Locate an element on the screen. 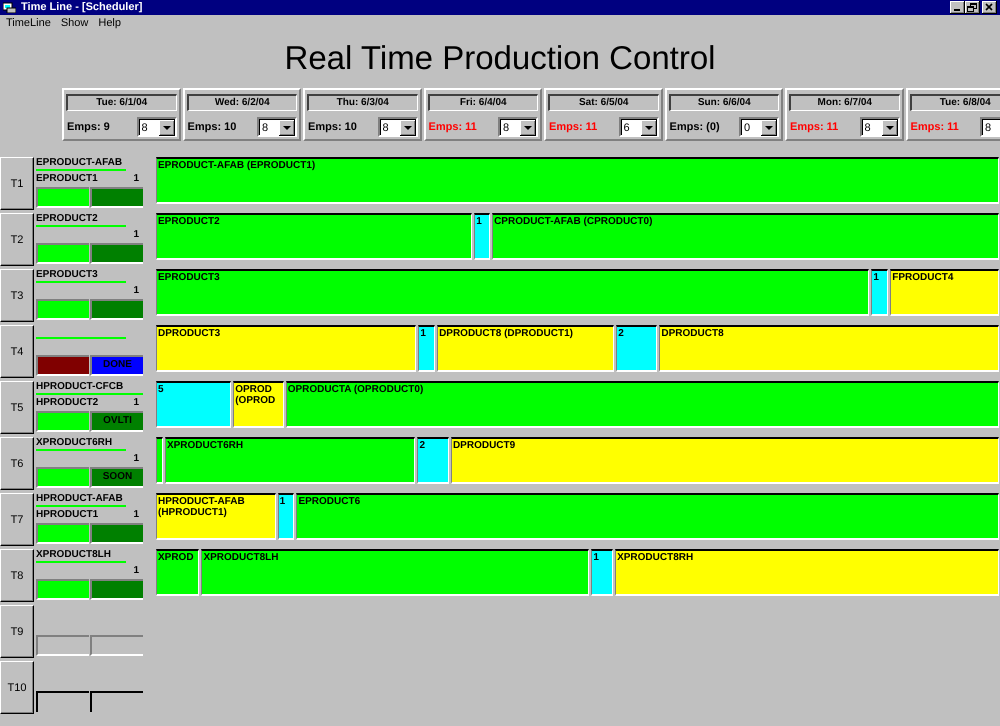 This screenshot has width=1000, height=726. task-bar: XPRODUCT8LH is located at coordinates (395, 572).